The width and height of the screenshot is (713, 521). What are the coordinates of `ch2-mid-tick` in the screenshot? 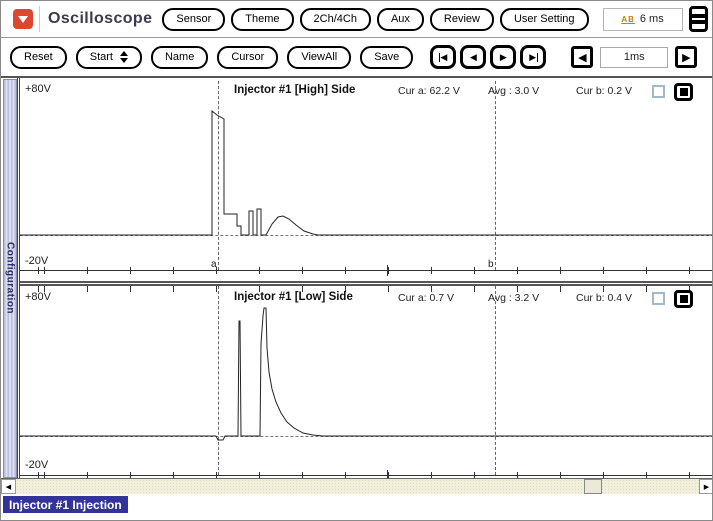 It's located at (387, 474).